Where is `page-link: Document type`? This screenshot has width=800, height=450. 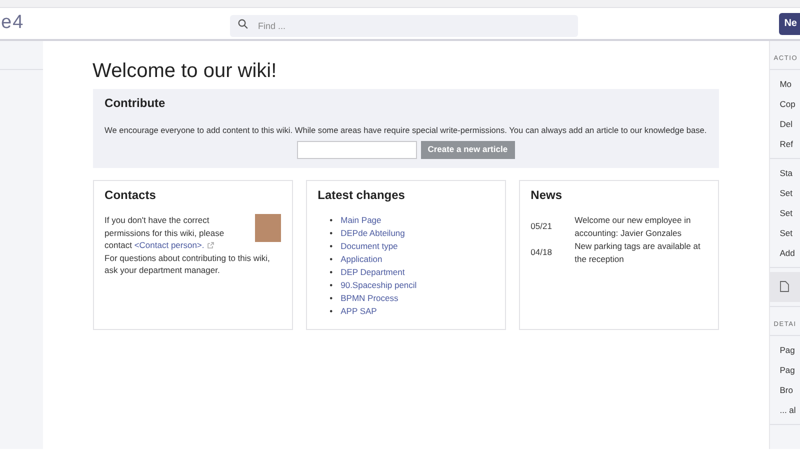
page-link: Document type is located at coordinates (369, 246).